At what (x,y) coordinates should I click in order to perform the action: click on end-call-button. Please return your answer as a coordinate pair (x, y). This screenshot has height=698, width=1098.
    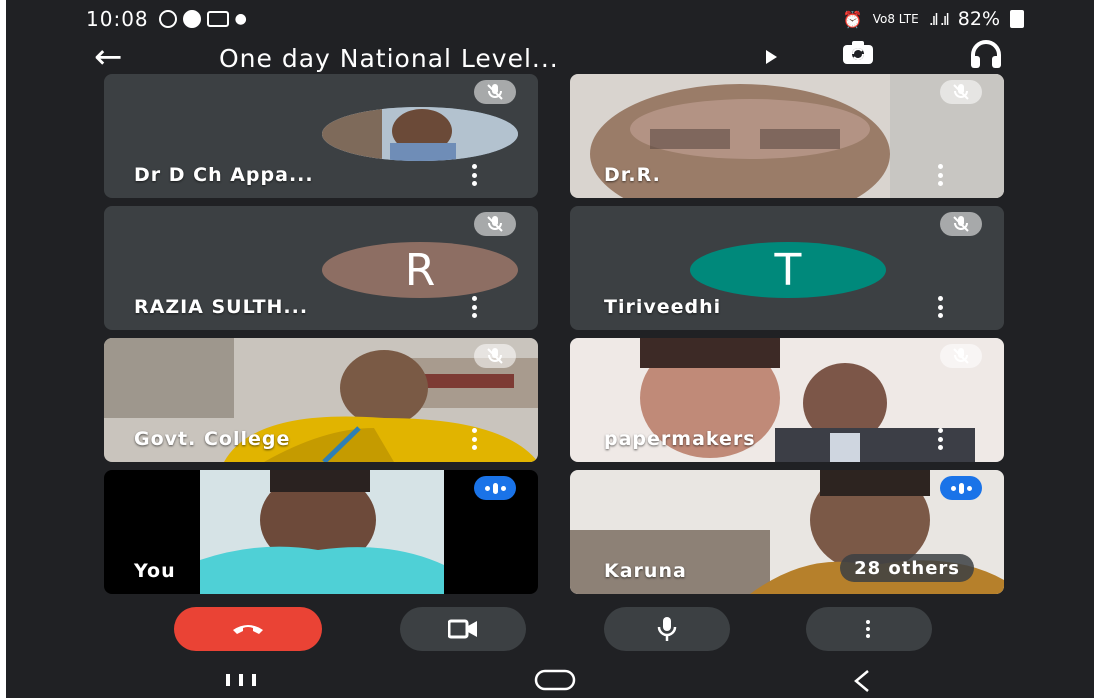
    Looking at the image, I should click on (248, 629).